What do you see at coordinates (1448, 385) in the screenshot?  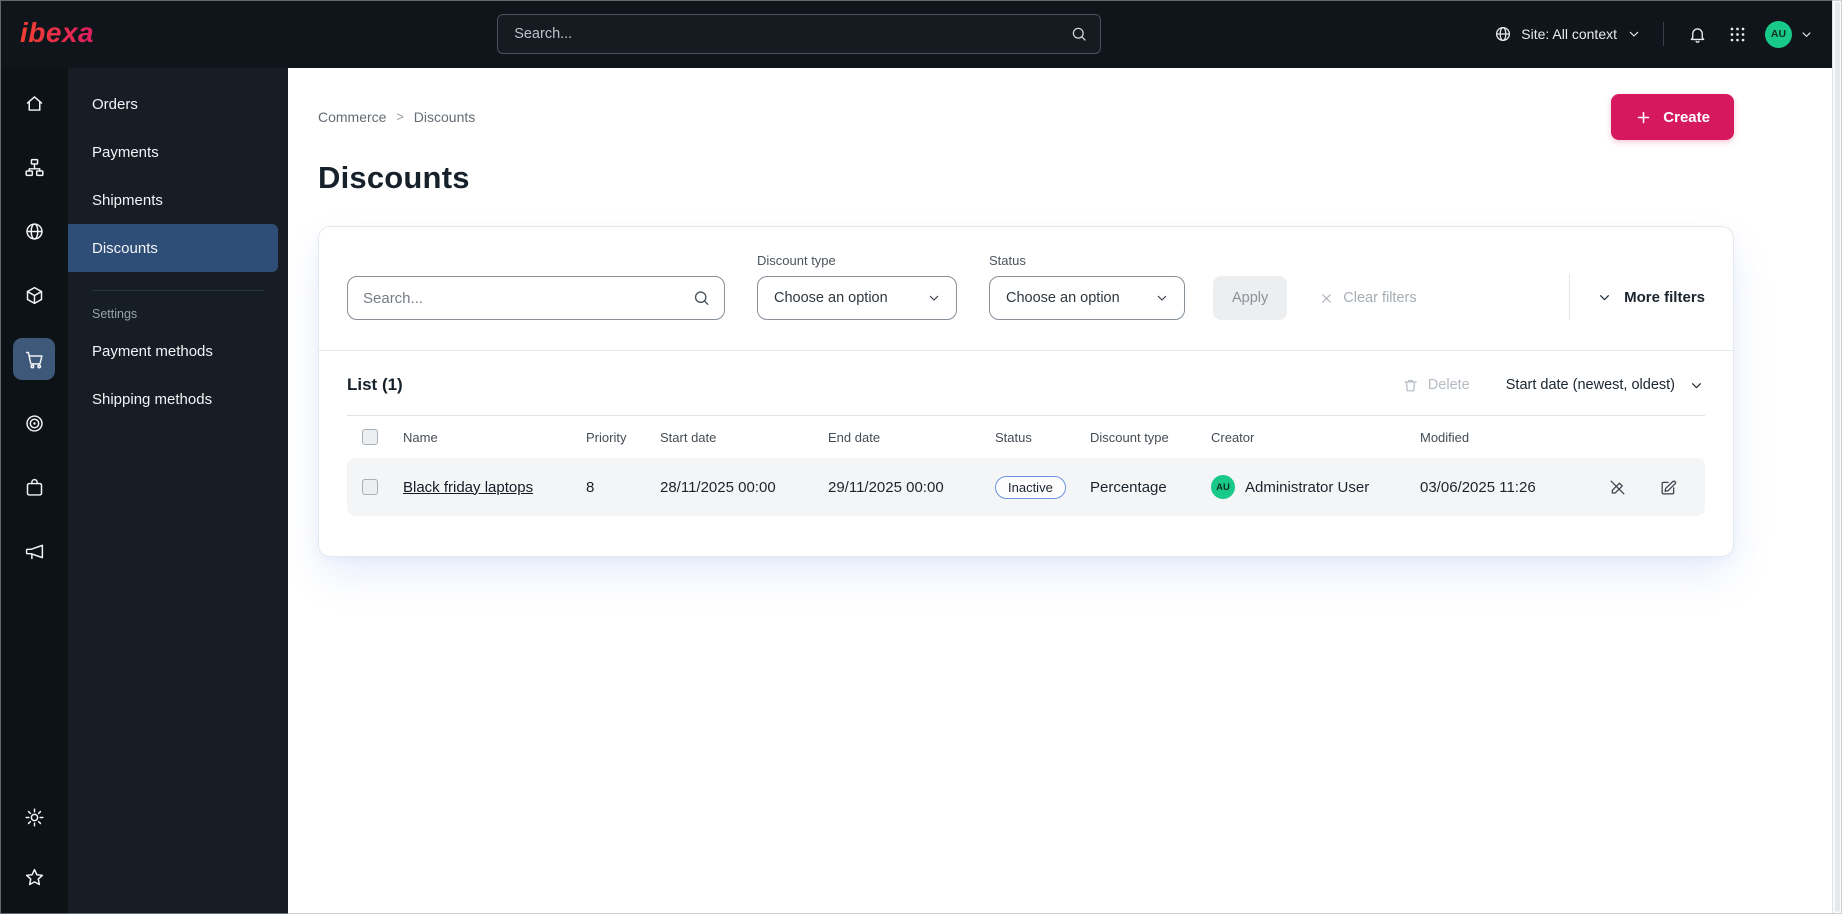 I see `delete-button-label: Delete` at bounding box center [1448, 385].